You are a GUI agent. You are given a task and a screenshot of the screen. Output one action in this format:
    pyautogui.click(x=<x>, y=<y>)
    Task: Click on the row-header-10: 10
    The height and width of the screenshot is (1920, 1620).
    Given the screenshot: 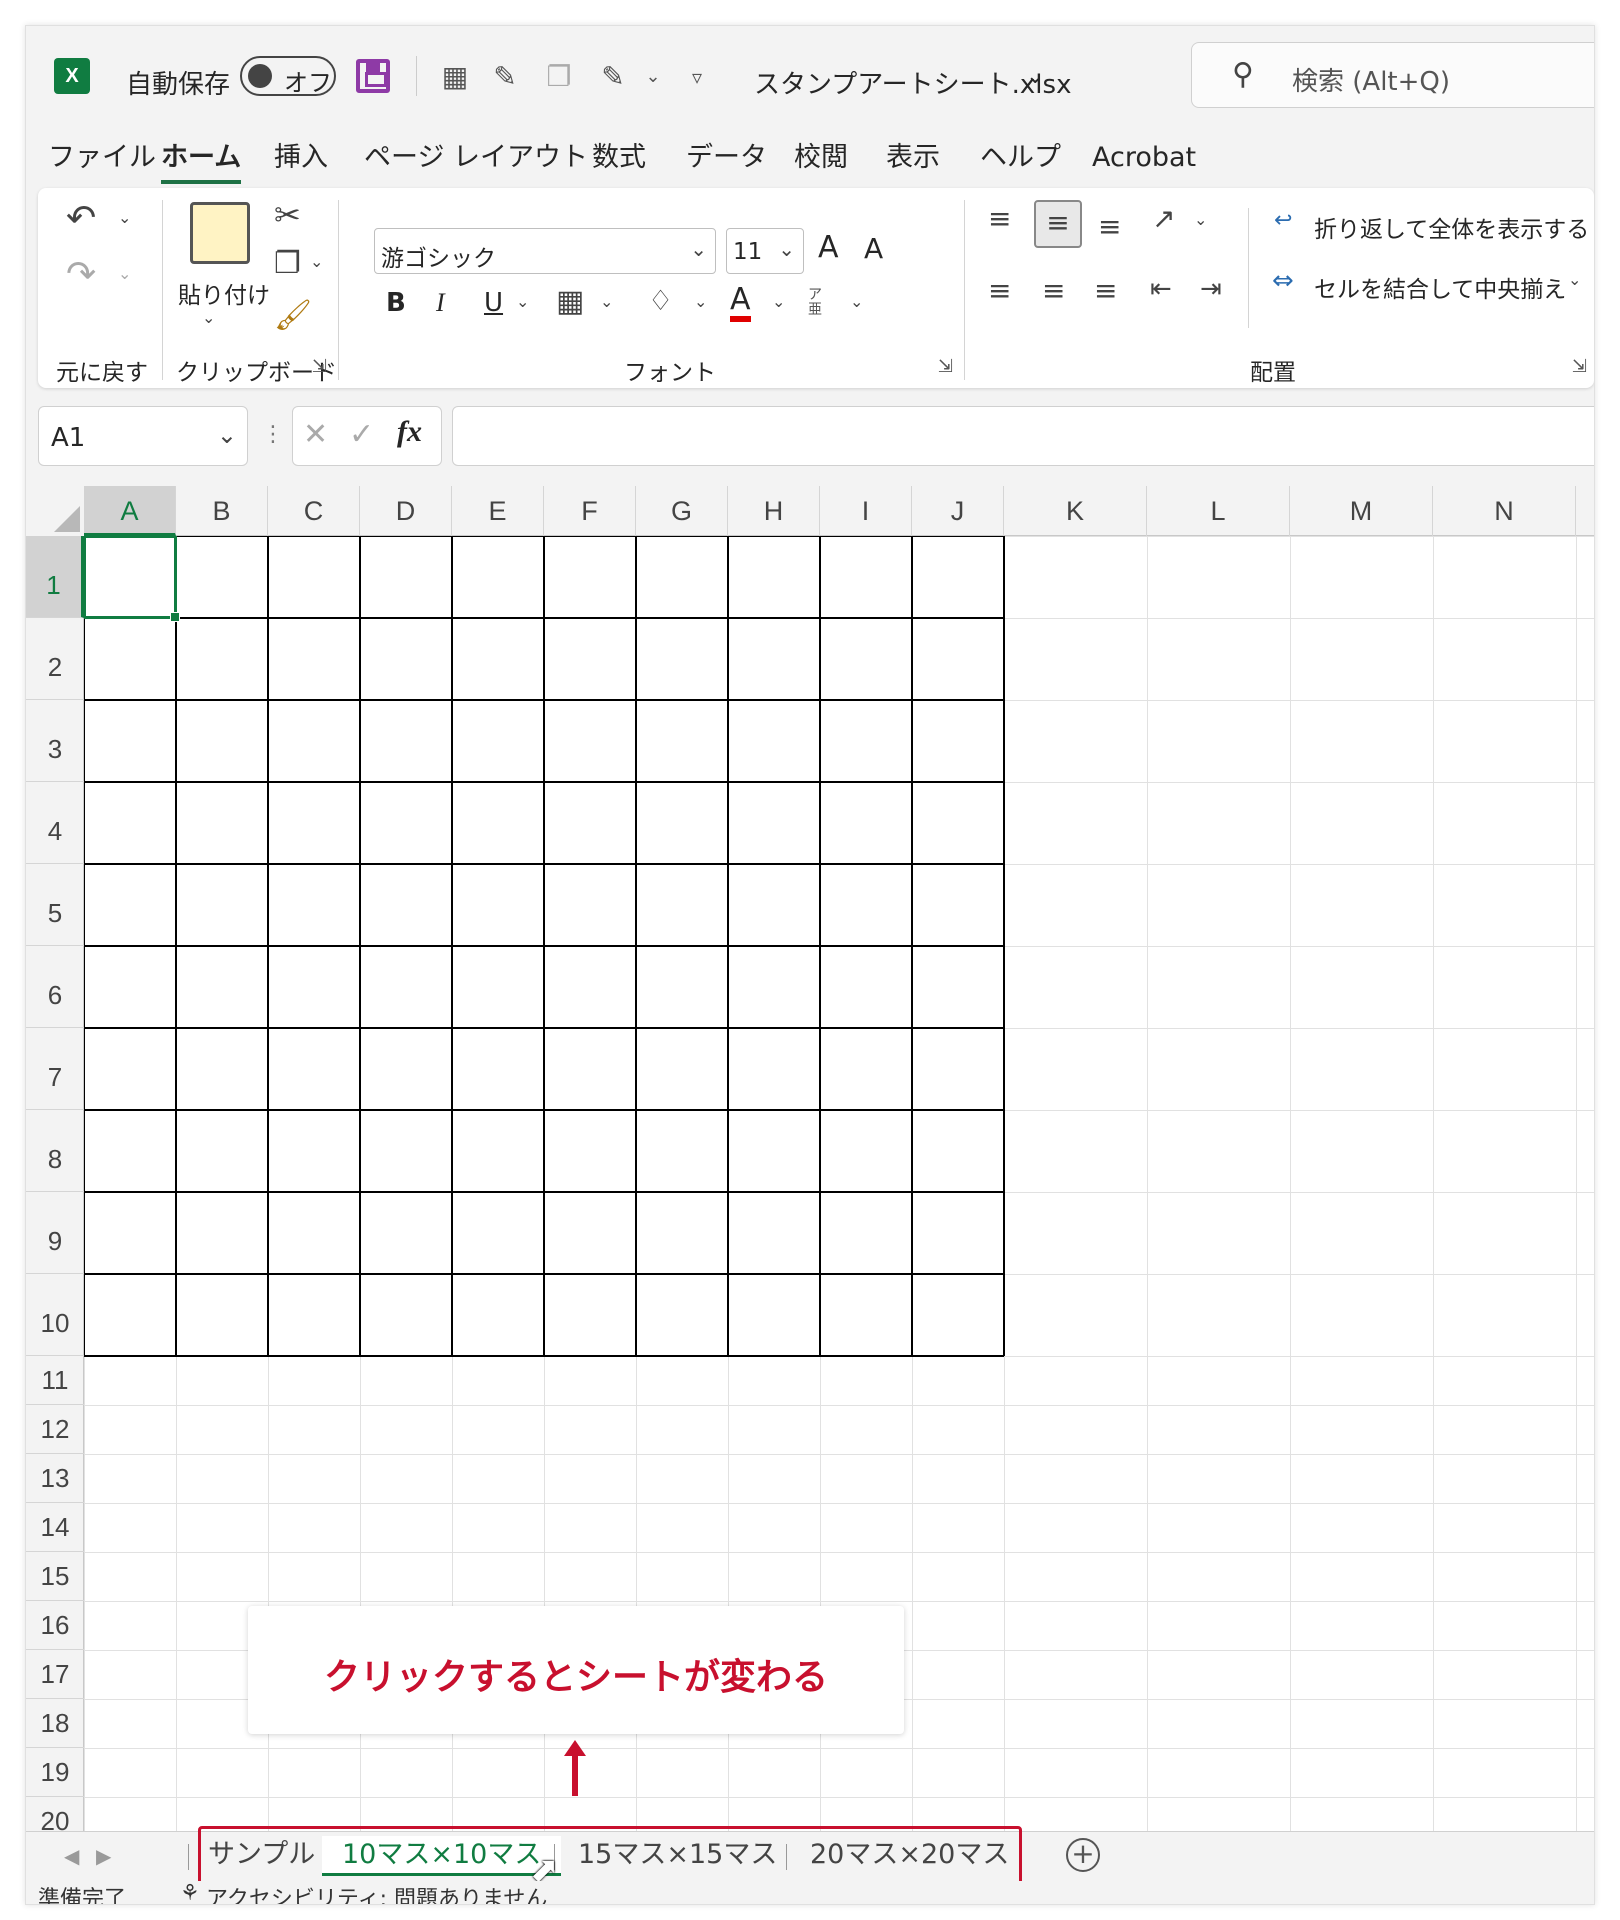 What is the action you would take?
    pyautogui.click(x=55, y=1315)
    